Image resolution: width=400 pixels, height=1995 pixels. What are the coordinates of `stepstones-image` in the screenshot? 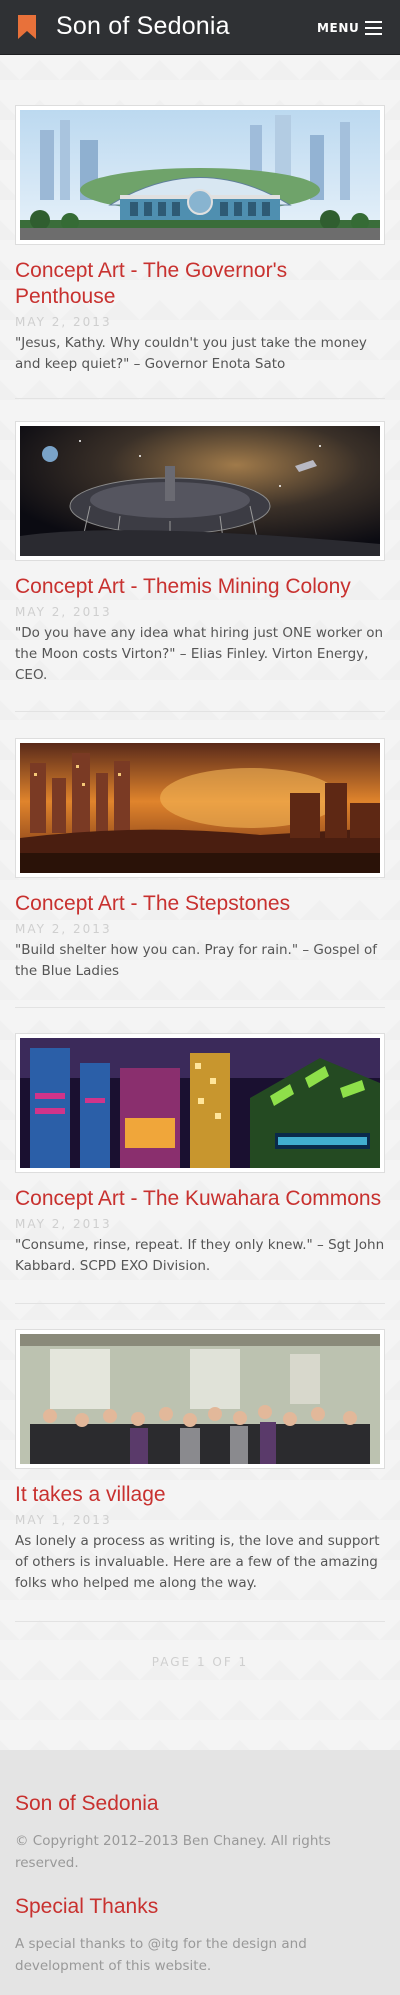 It's located at (200, 808).